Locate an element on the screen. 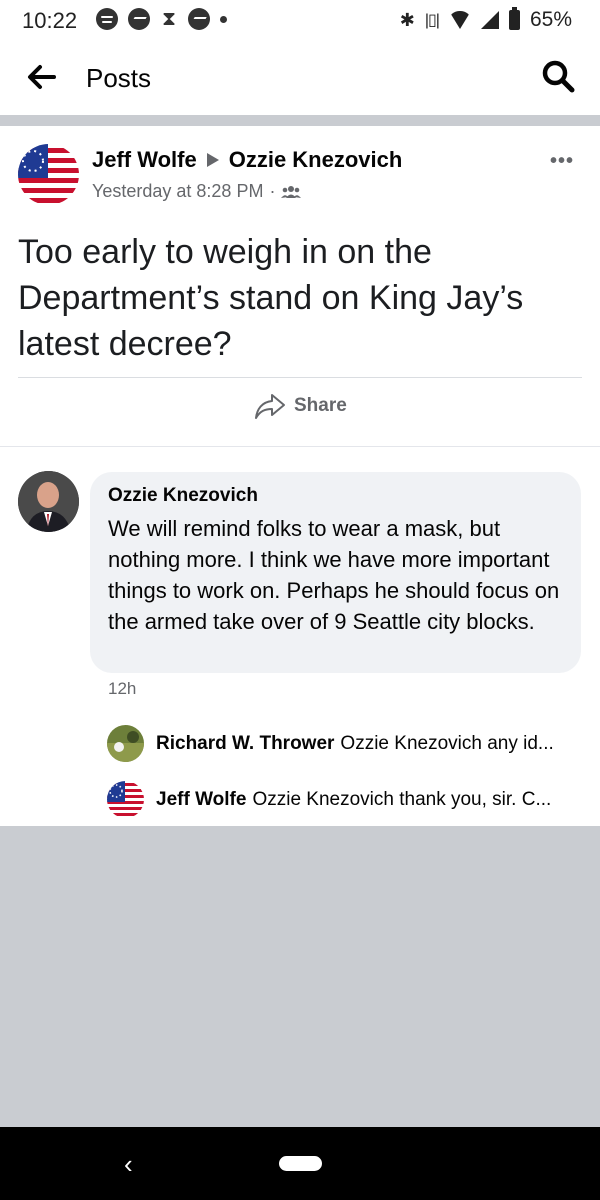 The image size is (600, 1200). spotify-icon is located at coordinates (107, 19).